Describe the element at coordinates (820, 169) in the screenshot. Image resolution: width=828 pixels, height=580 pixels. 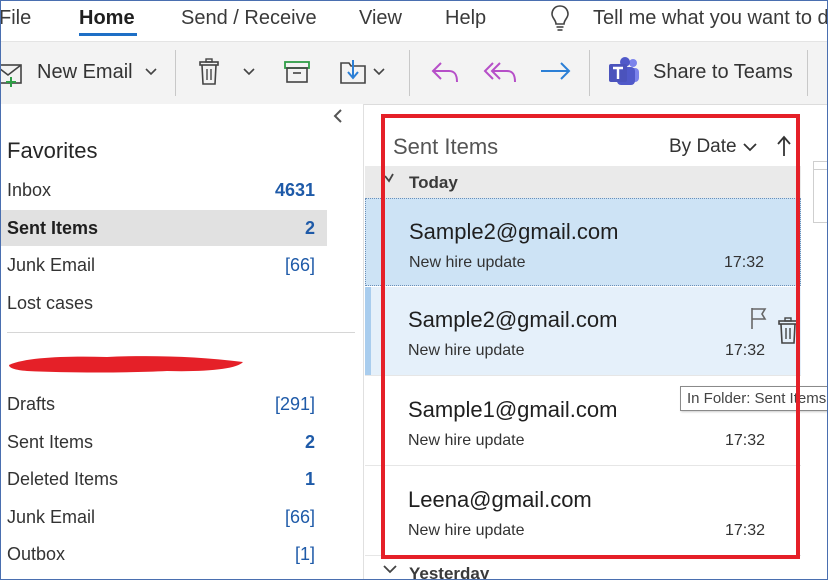
I see `reading-pane-divider` at that location.